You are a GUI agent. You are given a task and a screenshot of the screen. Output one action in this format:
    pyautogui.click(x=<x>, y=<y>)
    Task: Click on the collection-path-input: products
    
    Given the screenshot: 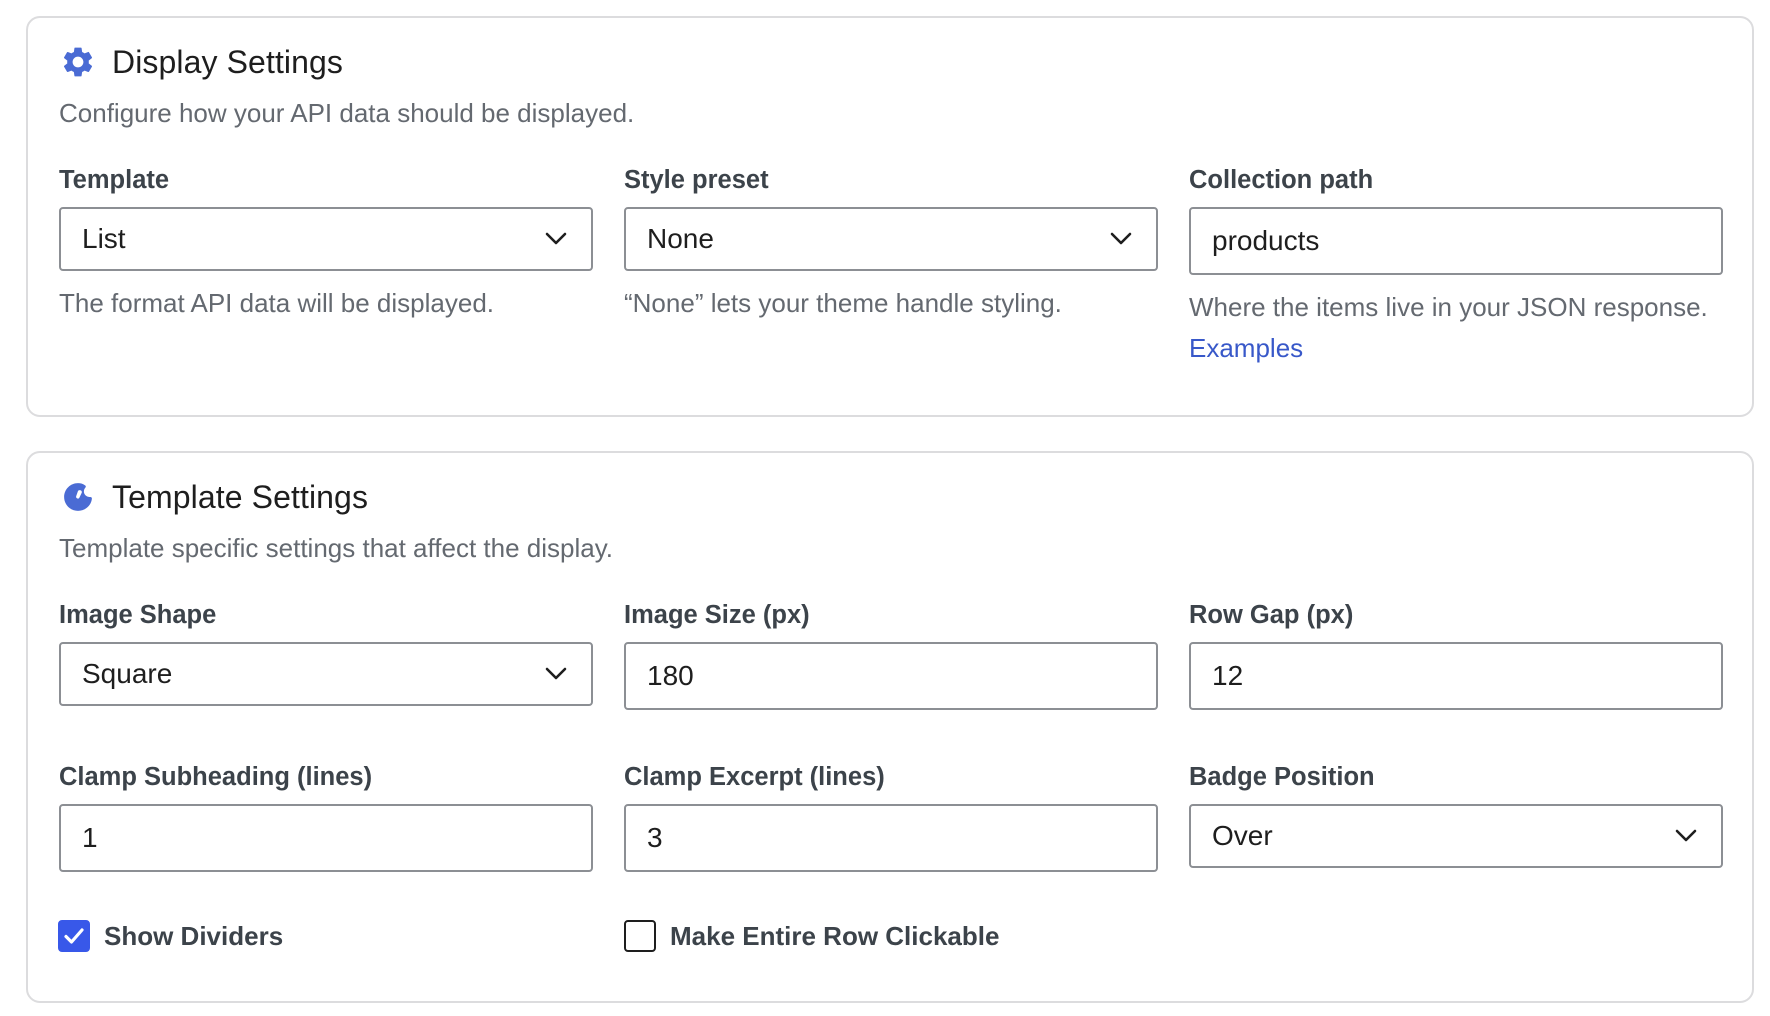 What is the action you would take?
    pyautogui.click(x=1456, y=241)
    